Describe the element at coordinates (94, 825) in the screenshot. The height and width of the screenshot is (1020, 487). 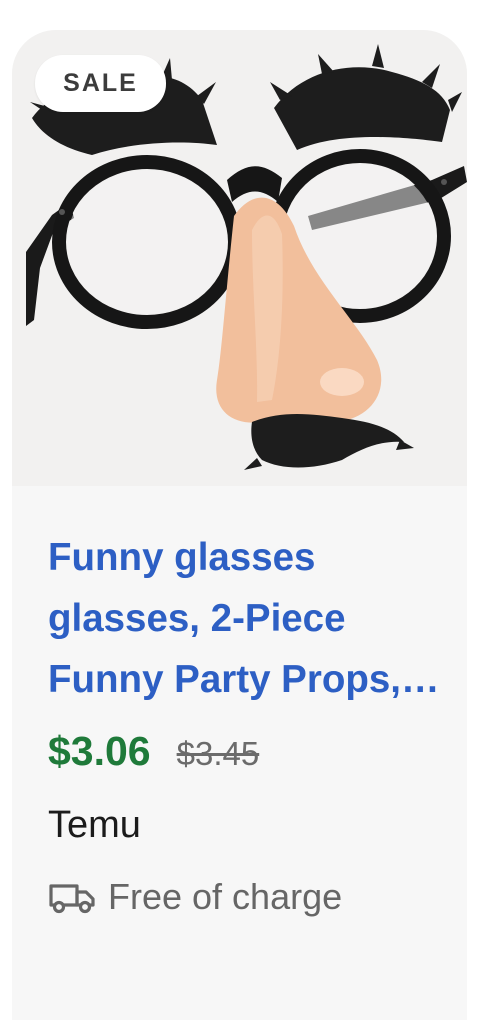
I see `merchant-name: Temu` at that location.